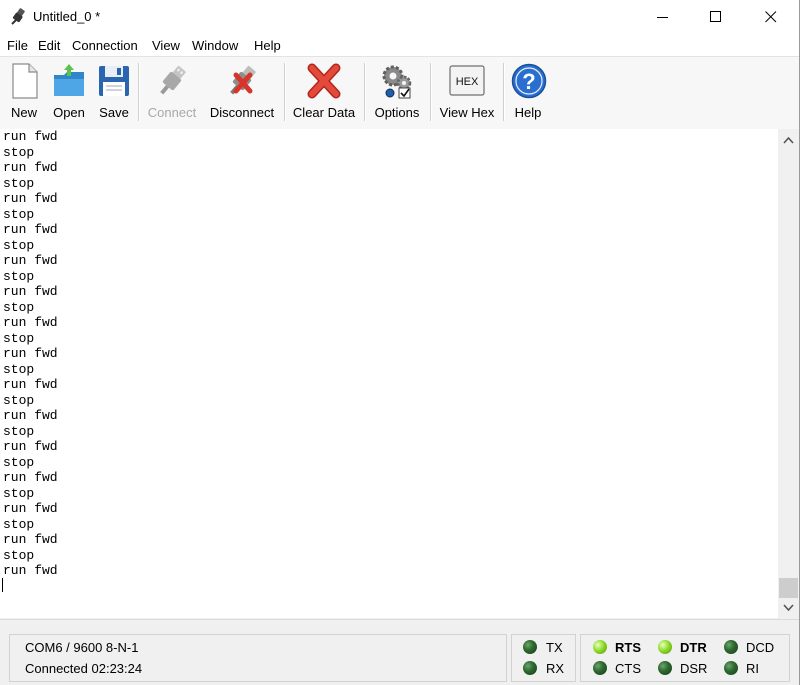 This screenshot has width=800, height=685. What do you see at coordinates (628, 668) in the screenshot?
I see `cts-label: CTS` at bounding box center [628, 668].